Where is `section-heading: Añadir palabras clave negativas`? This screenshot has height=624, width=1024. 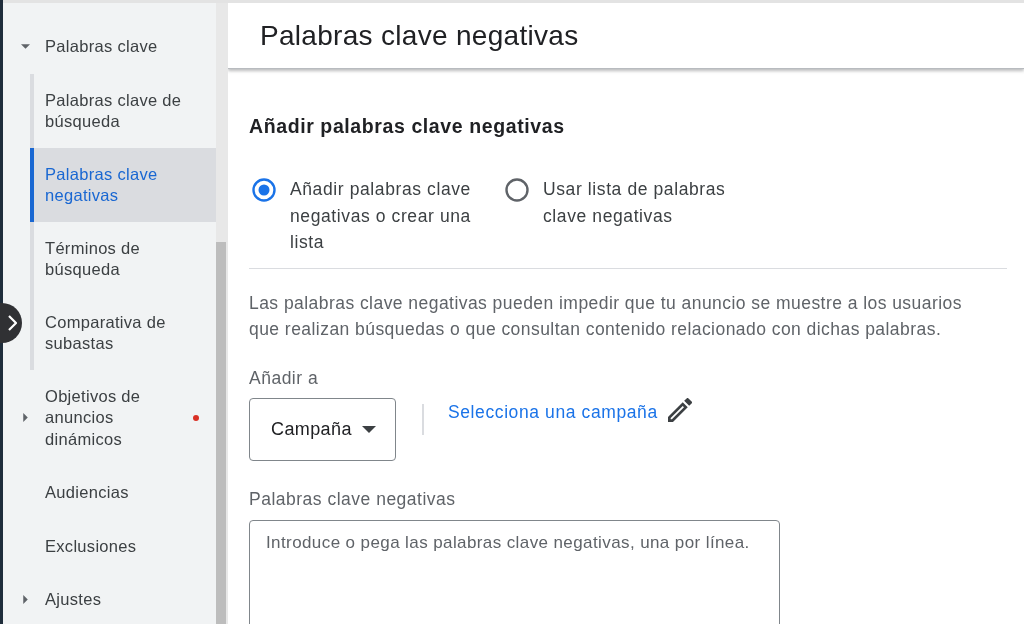
section-heading: Añadir palabras clave negativas is located at coordinates (407, 126).